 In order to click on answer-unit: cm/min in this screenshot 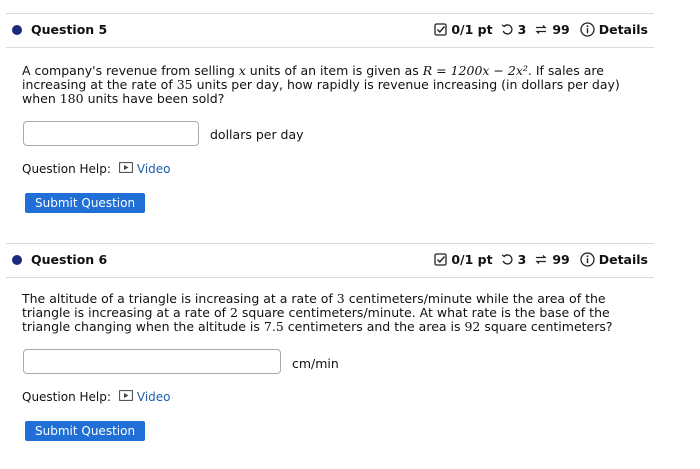, I will do `click(315, 363)`.